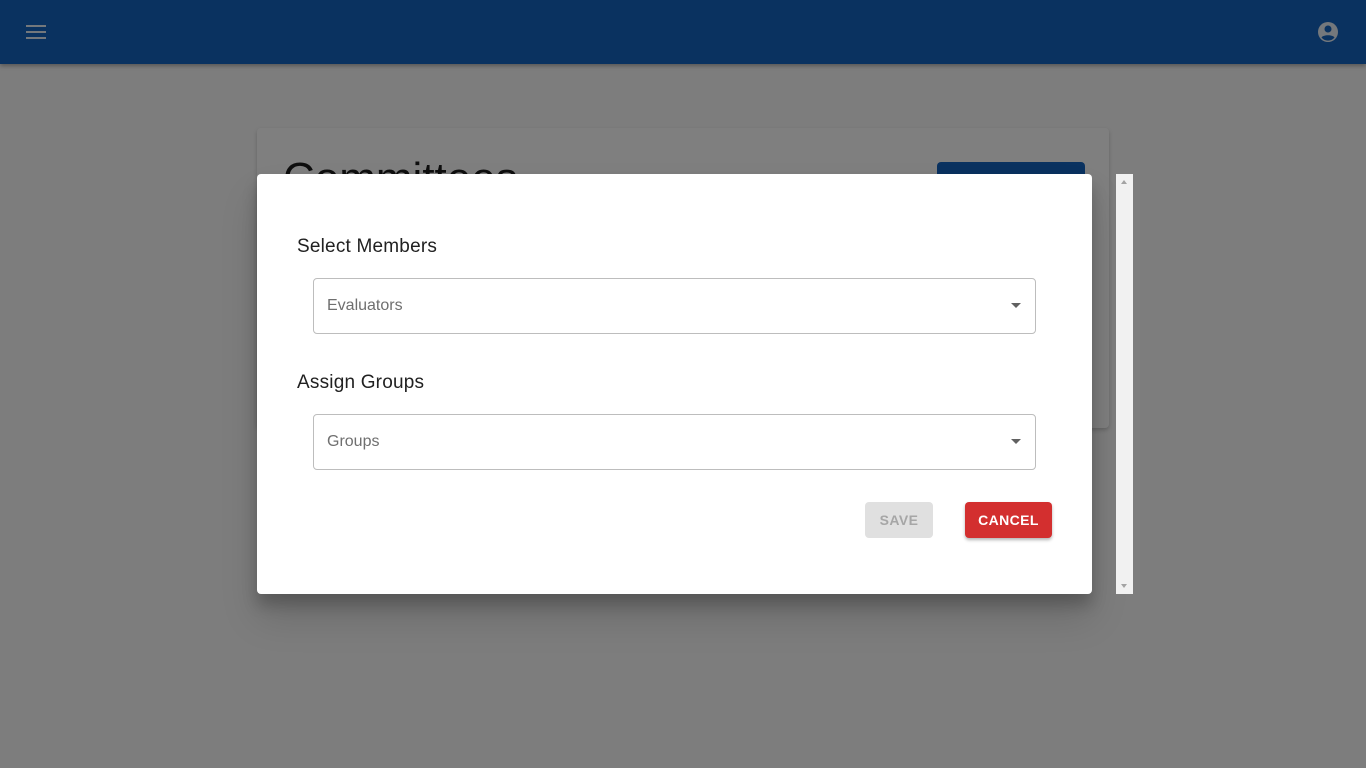 The image size is (1366, 768). What do you see at coordinates (1008, 520) in the screenshot?
I see `cancel-button: CANCEL` at bounding box center [1008, 520].